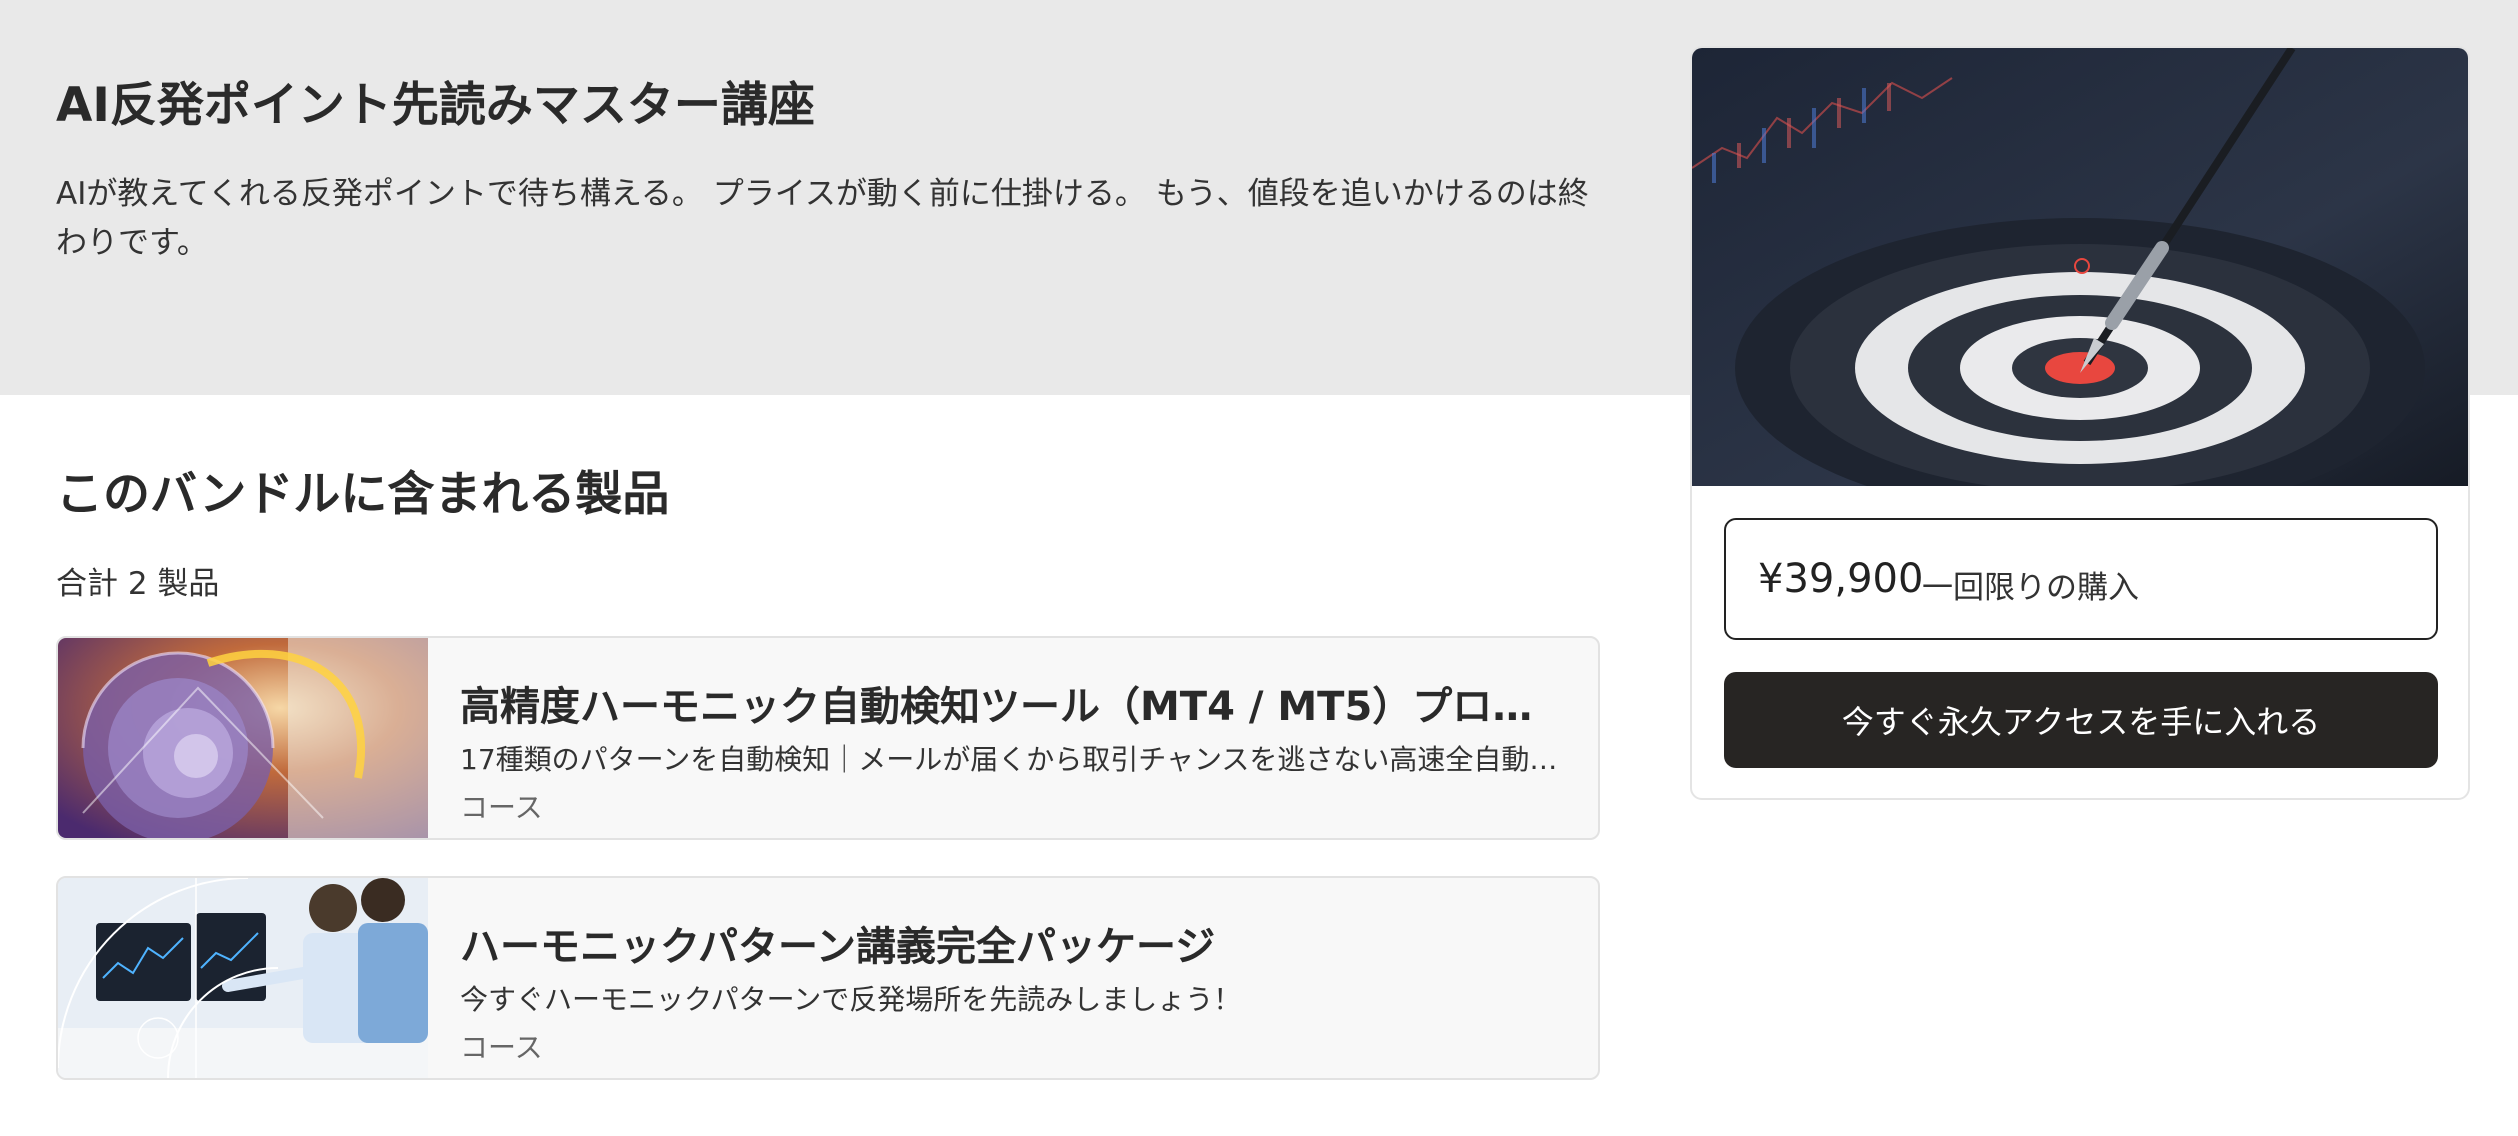  Describe the element at coordinates (435, 105) in the screenshot. I see `course-title: AI反発ポイント先読みマスター講座` at that location.